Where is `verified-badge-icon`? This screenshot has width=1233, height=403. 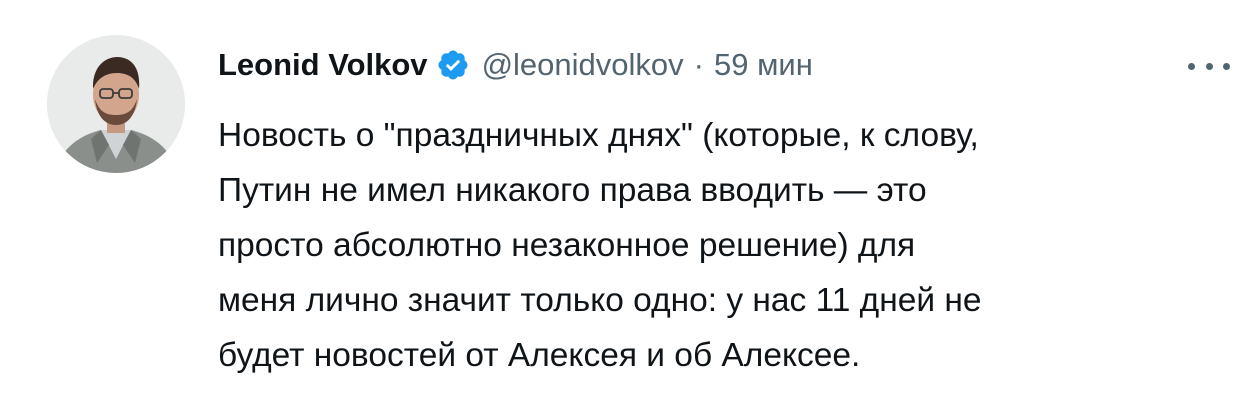 verified-badge-icon is located at coordinates (453, 65).